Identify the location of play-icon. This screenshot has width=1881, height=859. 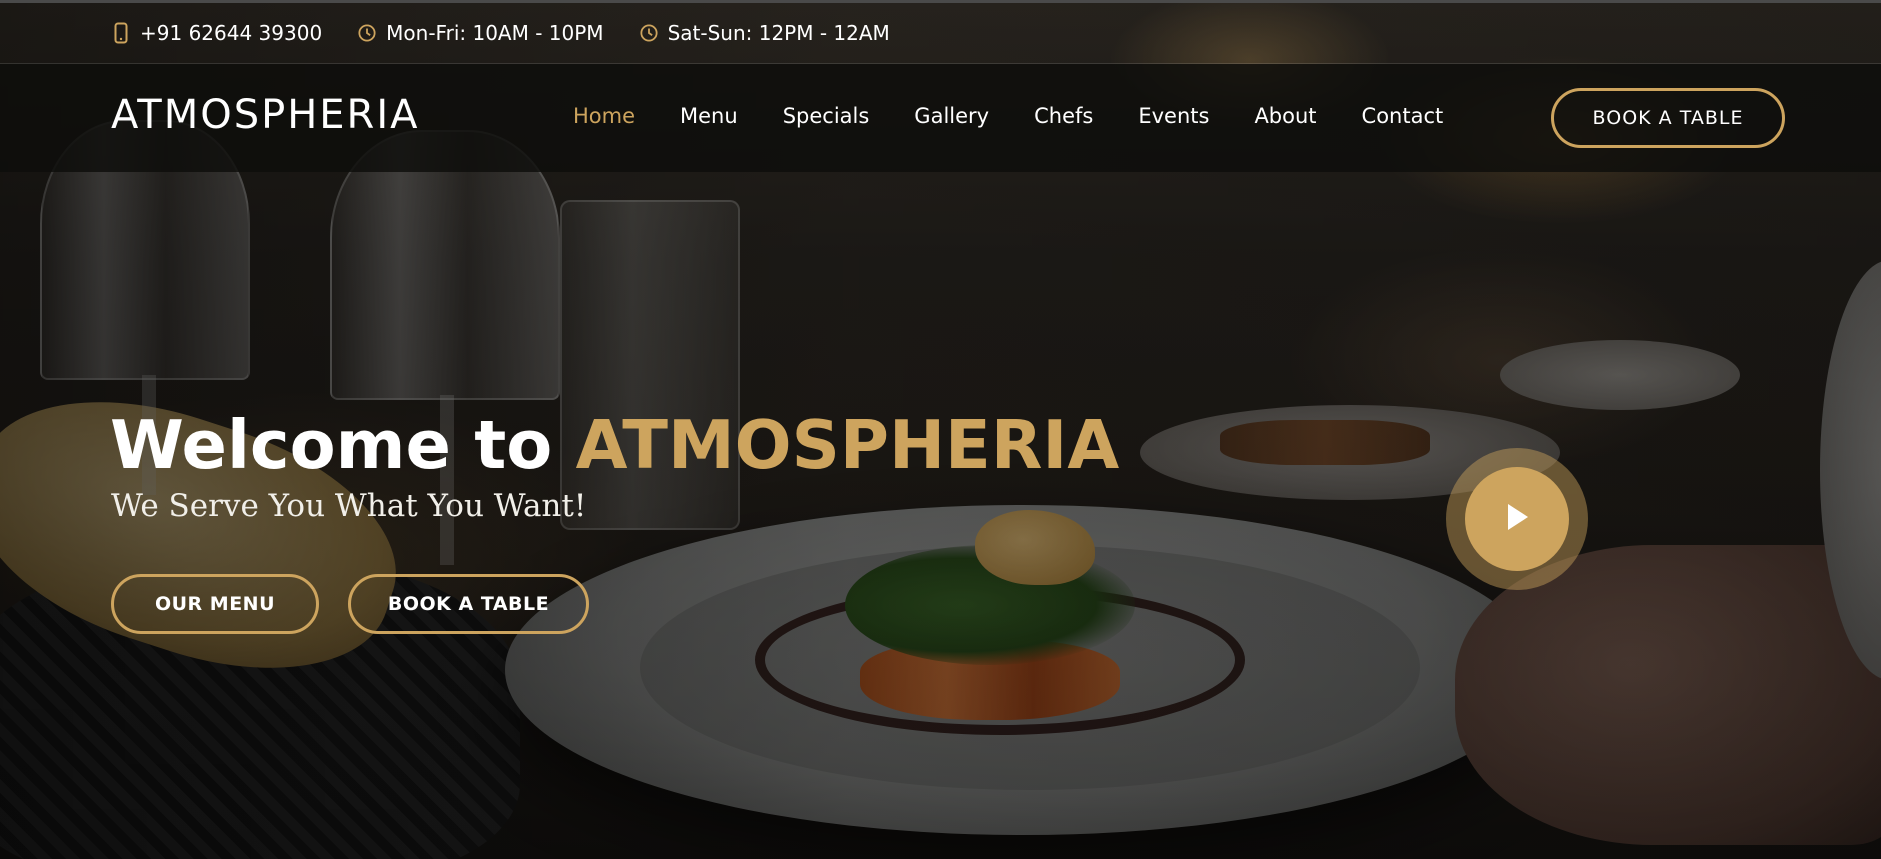
(1517, 519).